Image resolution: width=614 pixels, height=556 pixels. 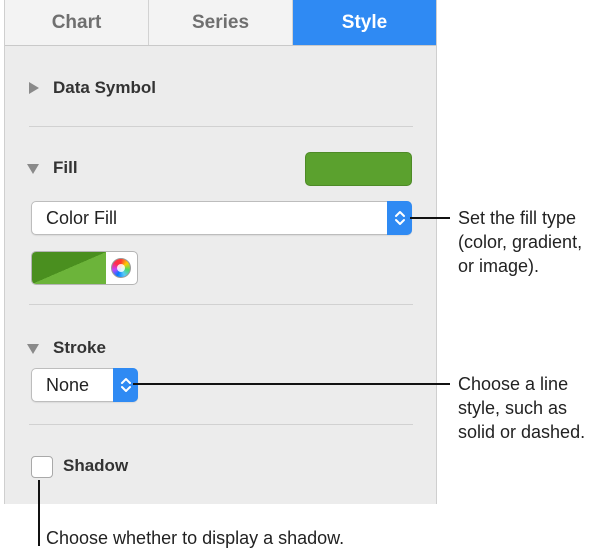 What do you see at coordinates (221, 218) in the screenshot?
I see `fill-type-popup: Color Fill` at bounding box center [221, 218].